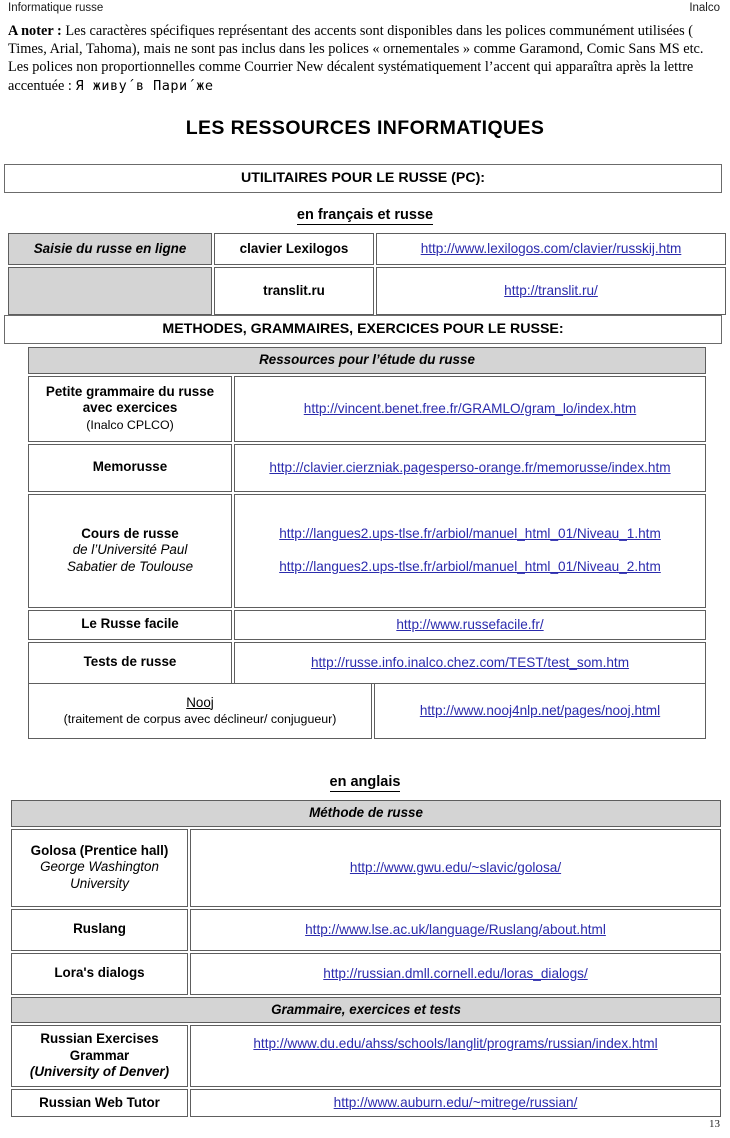 The width and height of the screenshot is (730, 1138). Describe the element at coordinates (99, 1072) in the screenshot. I see `cell-russian-exercises-italic: (University of Denver)` at that location.